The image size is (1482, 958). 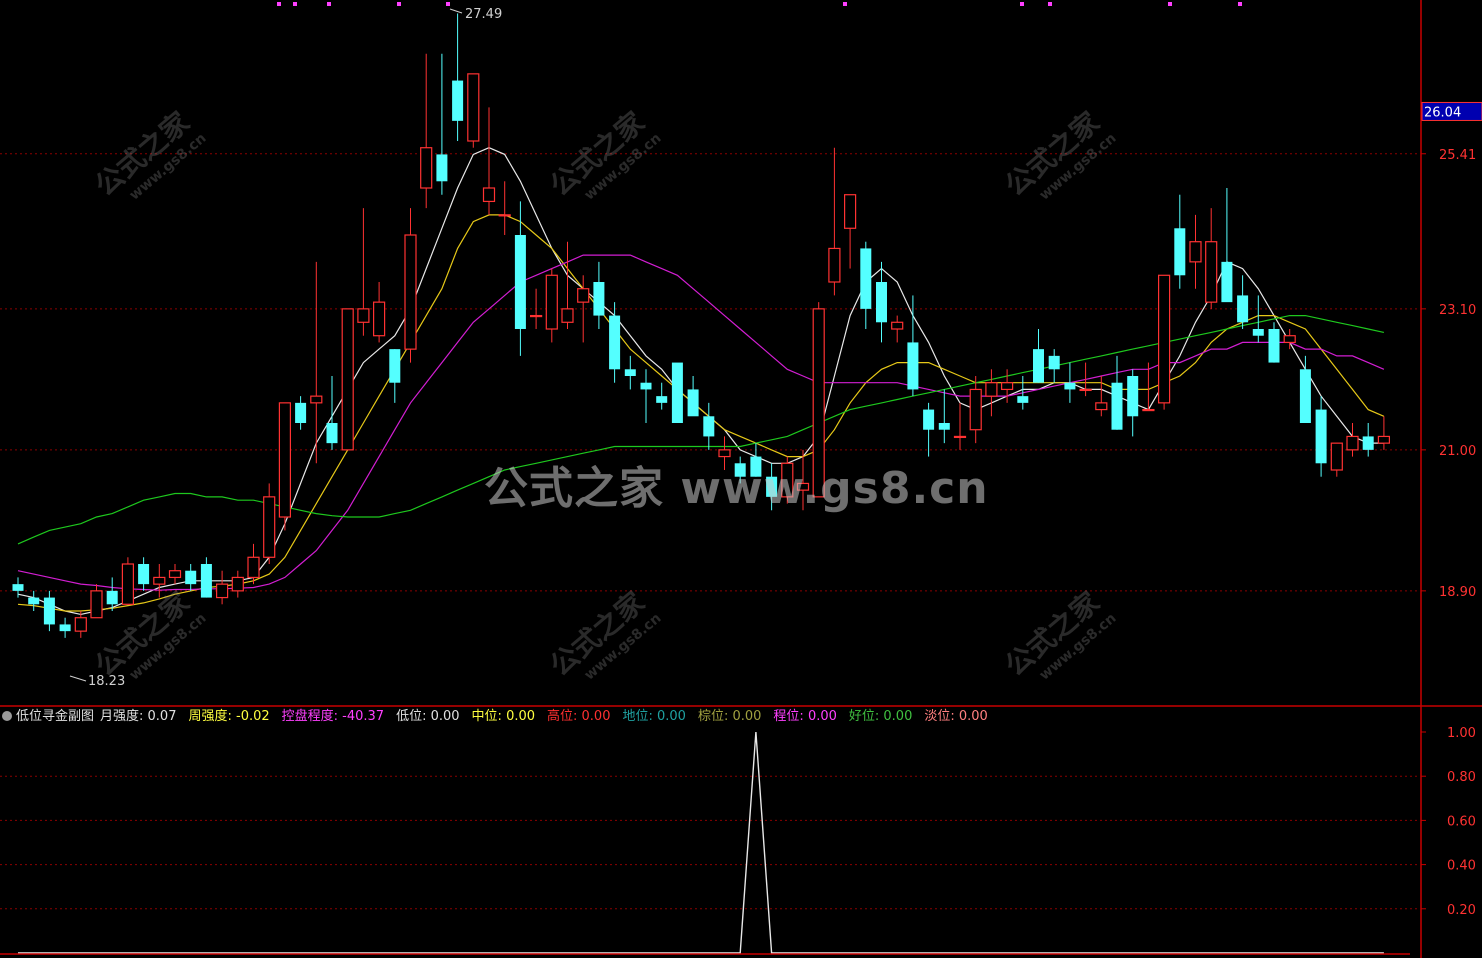 What do you see at coordinates (715, 716) in the screenshot?
I see `indicator-item-label: 棕位:` at bounding box center [715, 716].